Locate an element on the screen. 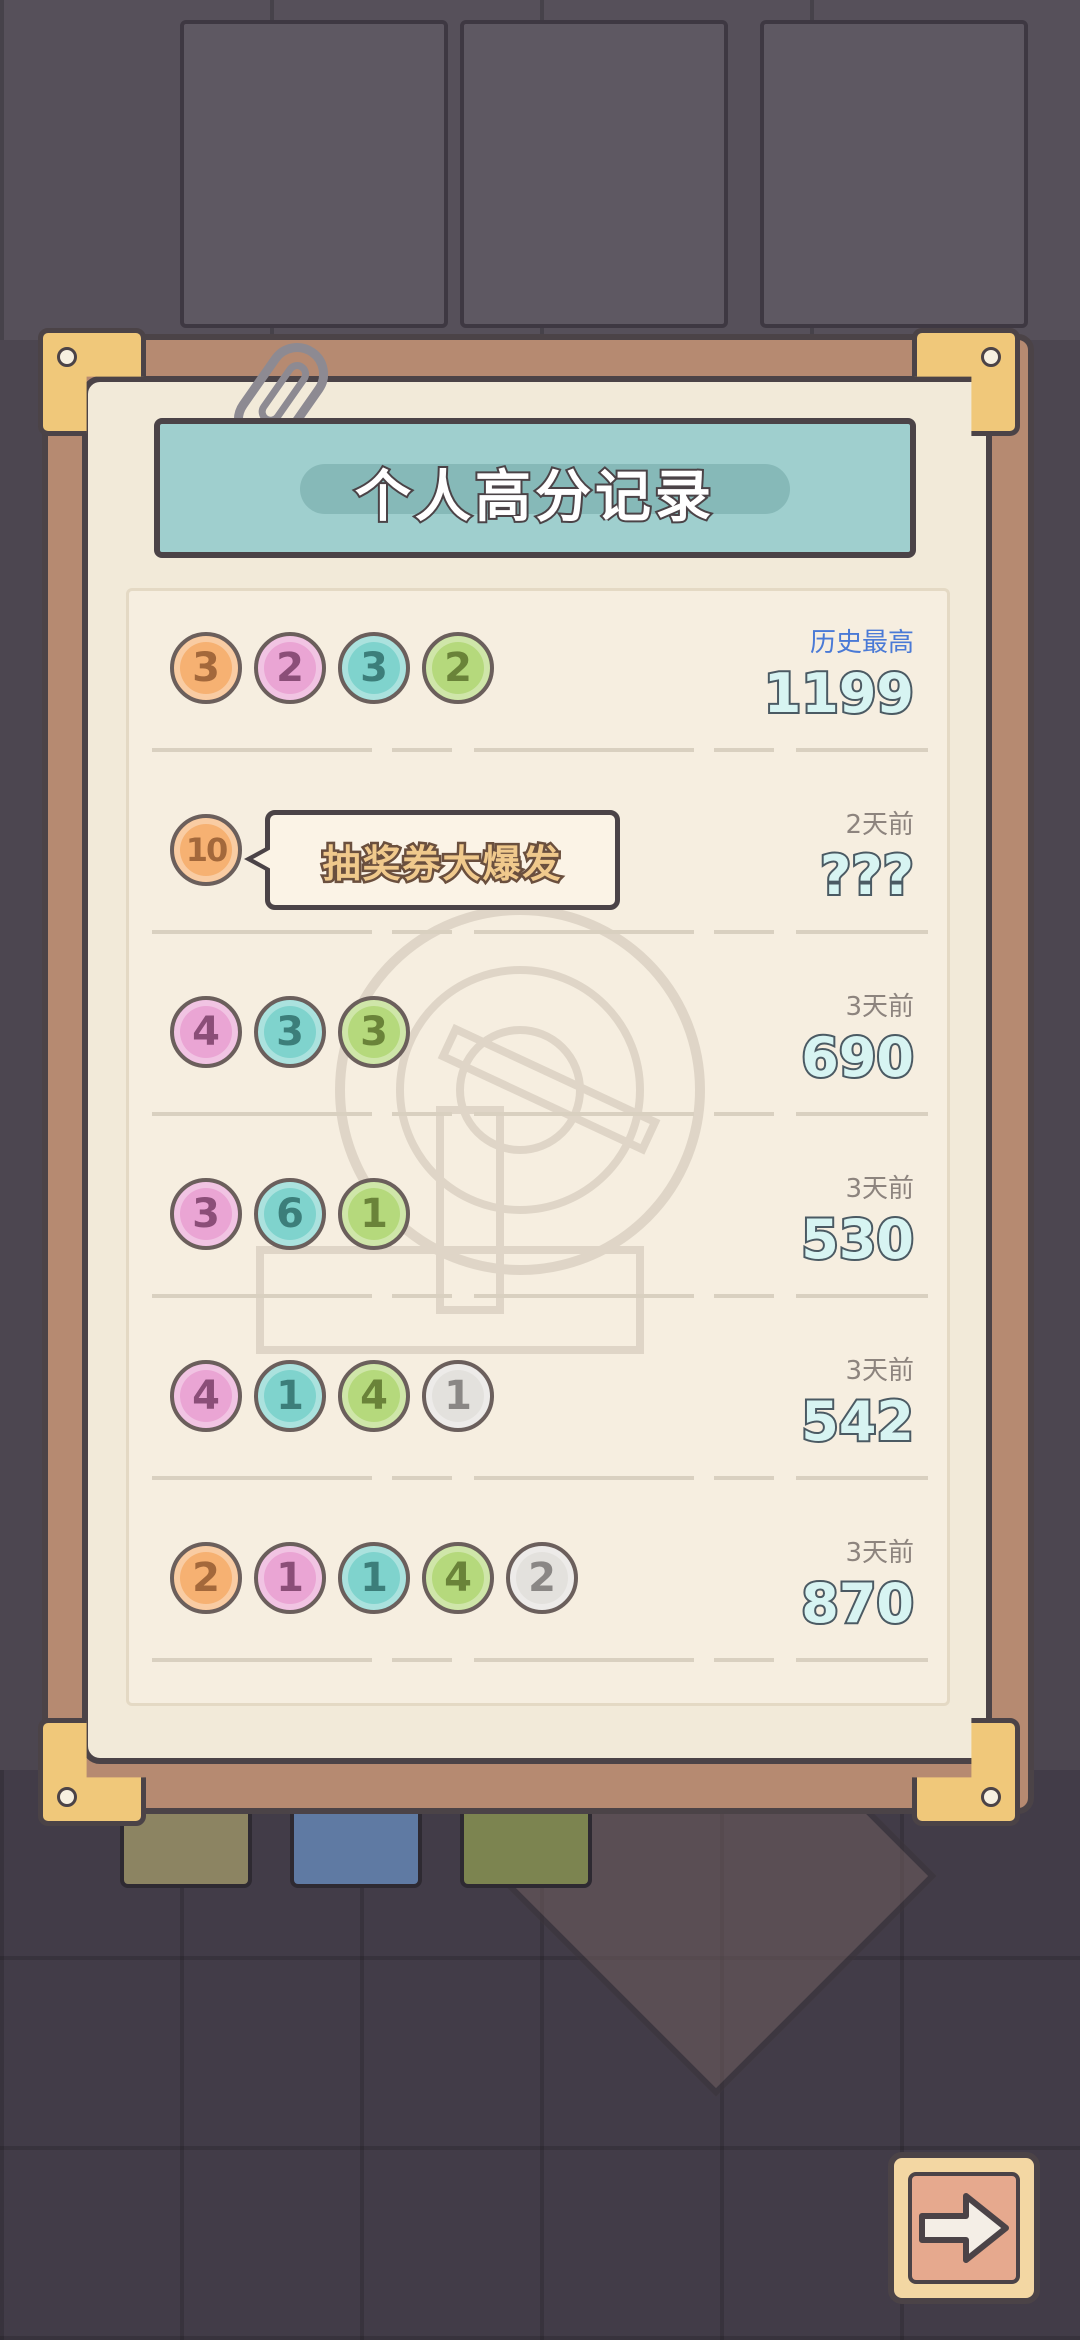 This screenshot has height=2340, width=1080. number-ball-green: 2 is located at coordinates (458, 668).